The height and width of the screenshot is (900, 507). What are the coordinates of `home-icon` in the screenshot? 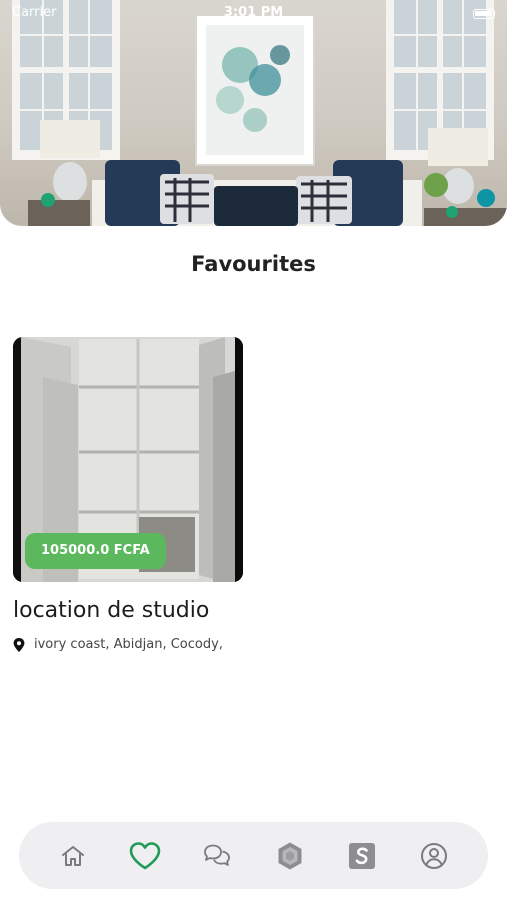 It's located at (73, 855).